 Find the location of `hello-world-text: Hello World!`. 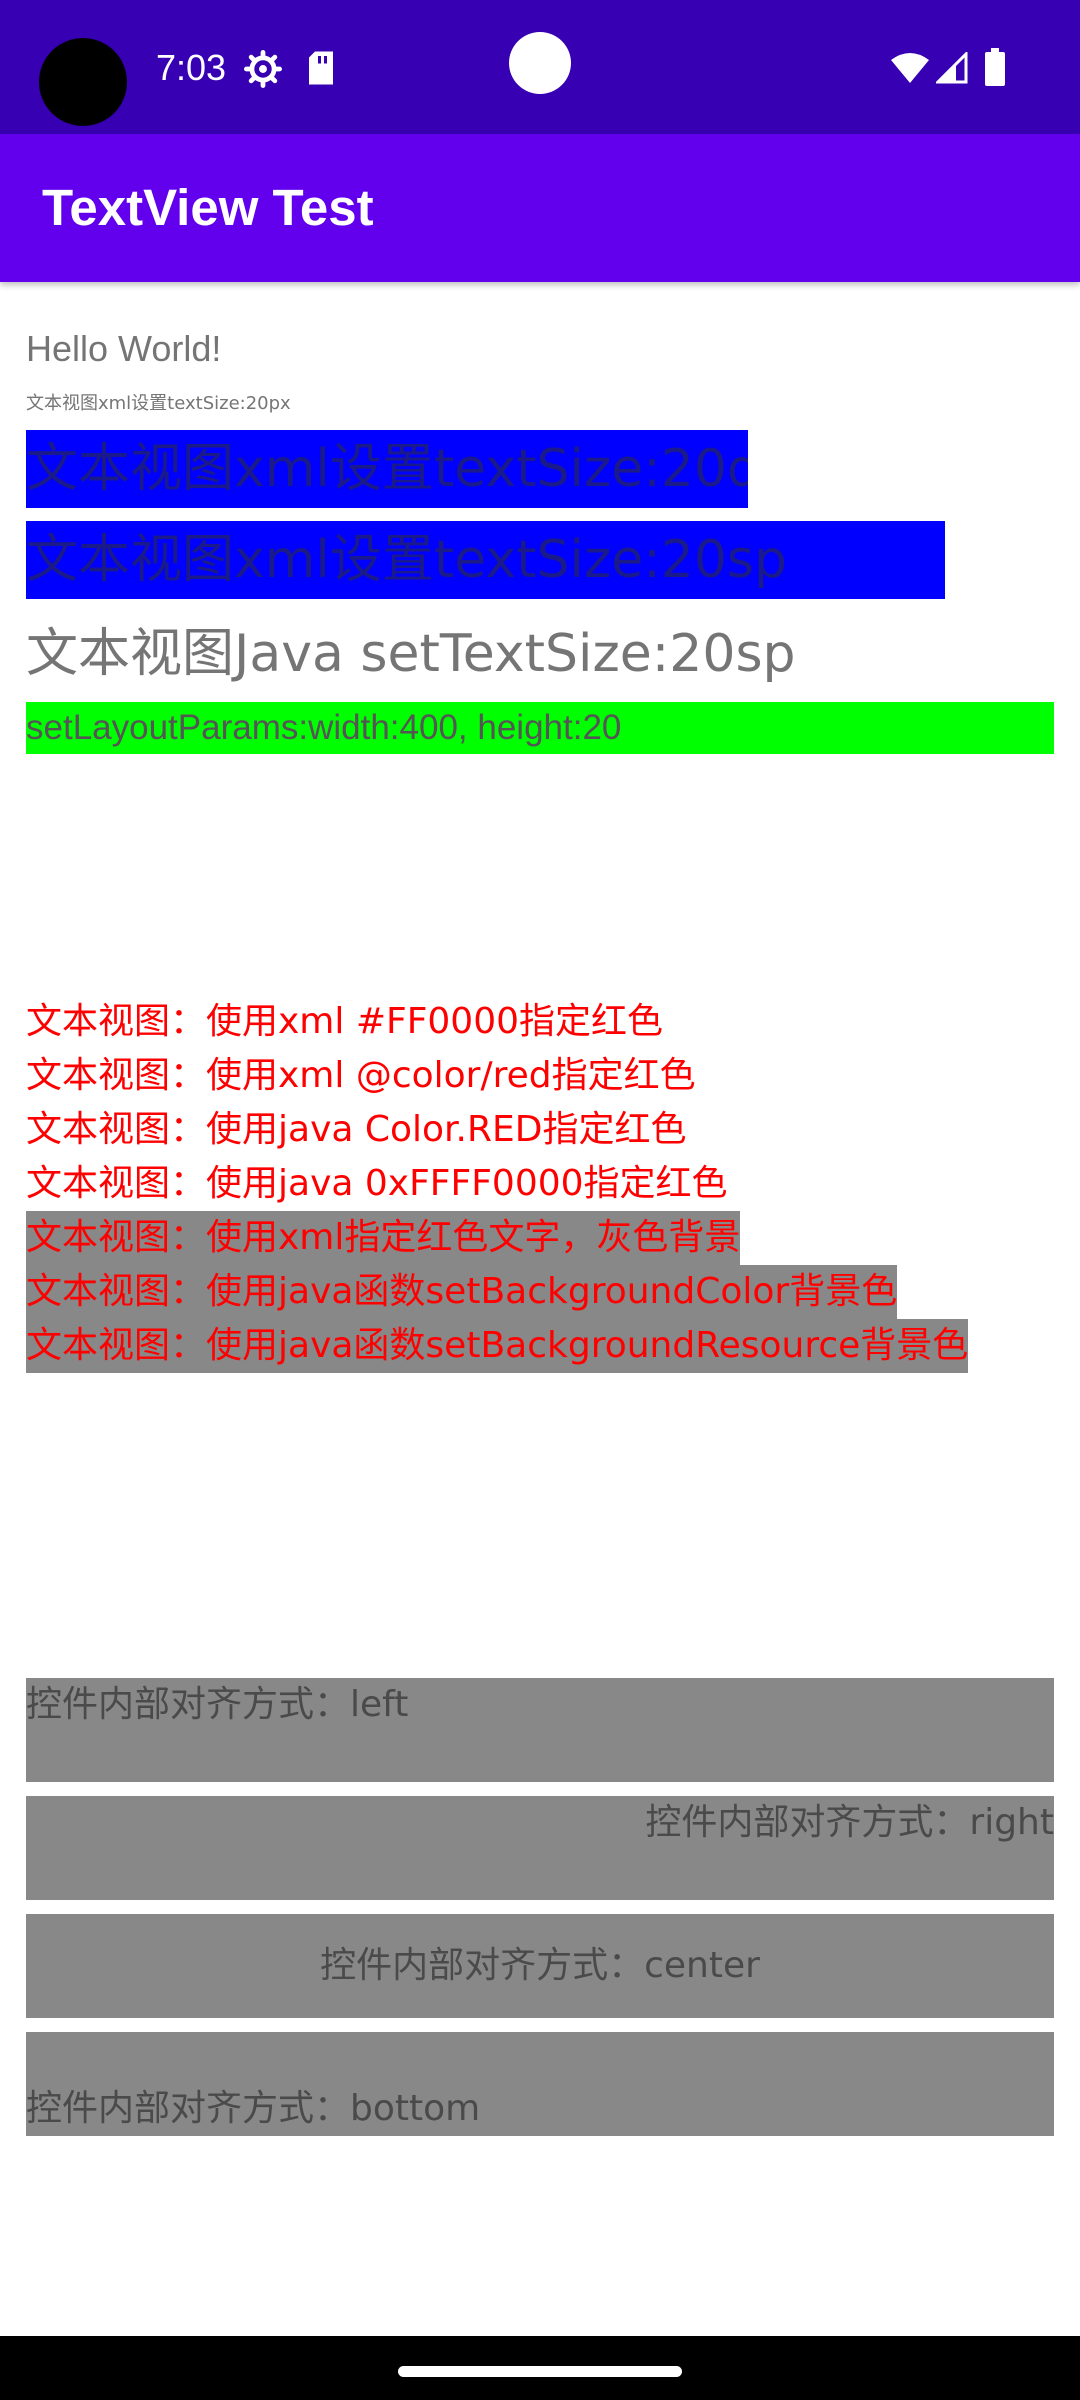

hello-world-text: Hello World! is located at coordinates (124, 348).